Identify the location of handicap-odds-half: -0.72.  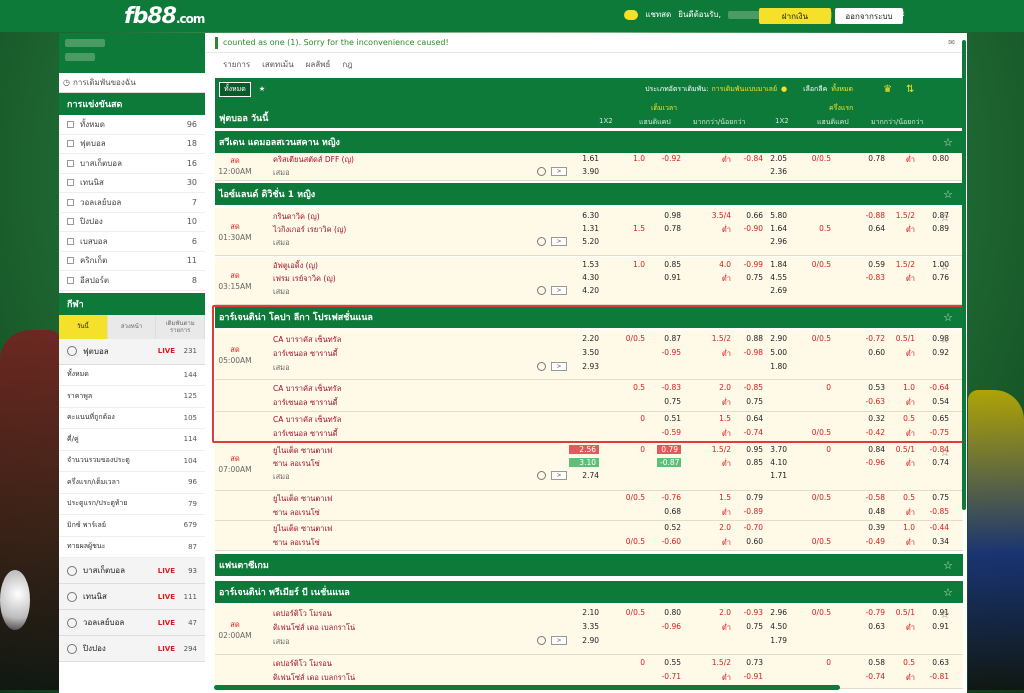
(873, 338).